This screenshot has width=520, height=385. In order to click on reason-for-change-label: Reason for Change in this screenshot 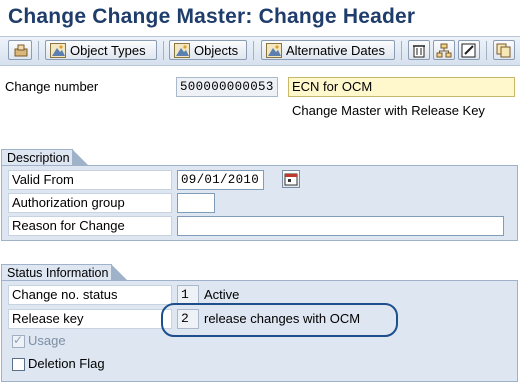, I will do `click(90, 226)`.